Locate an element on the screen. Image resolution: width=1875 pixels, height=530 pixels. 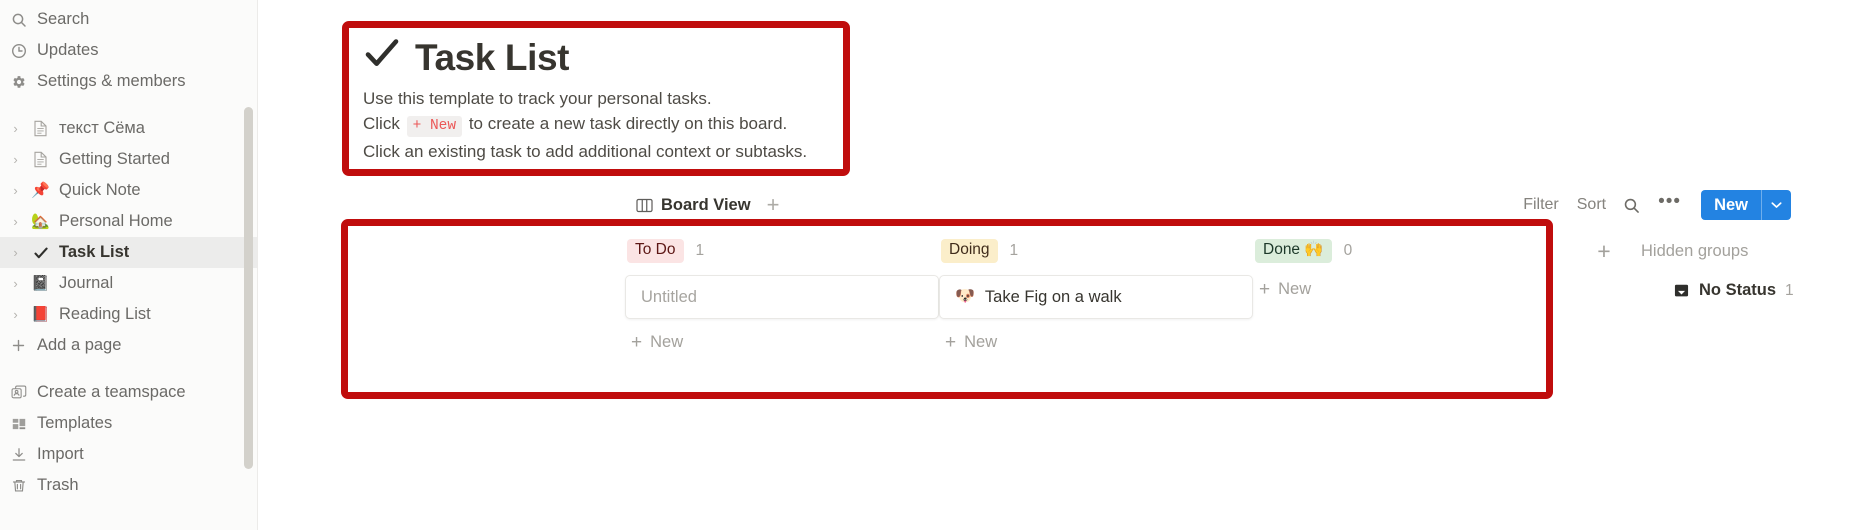
board-card: Untitled is located at coordinates (782, 297).